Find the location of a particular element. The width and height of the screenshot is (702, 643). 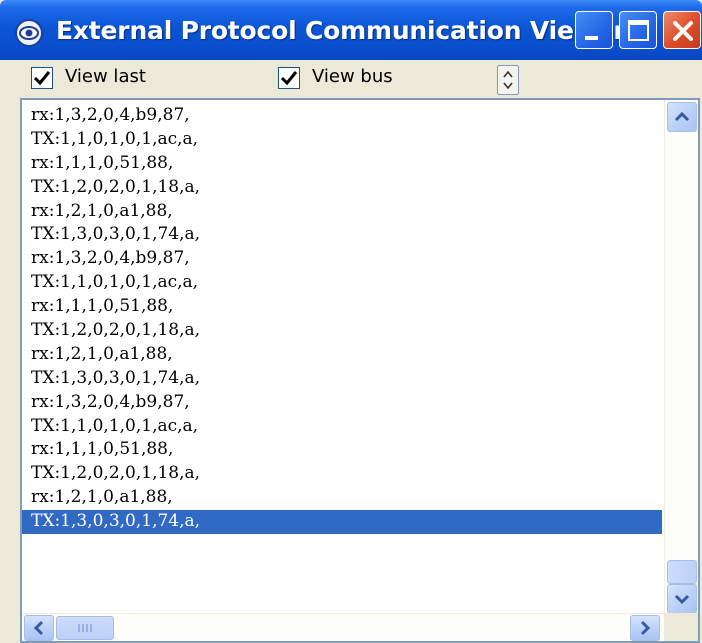

view-last-checkbox is located at coordinates (42, 78).